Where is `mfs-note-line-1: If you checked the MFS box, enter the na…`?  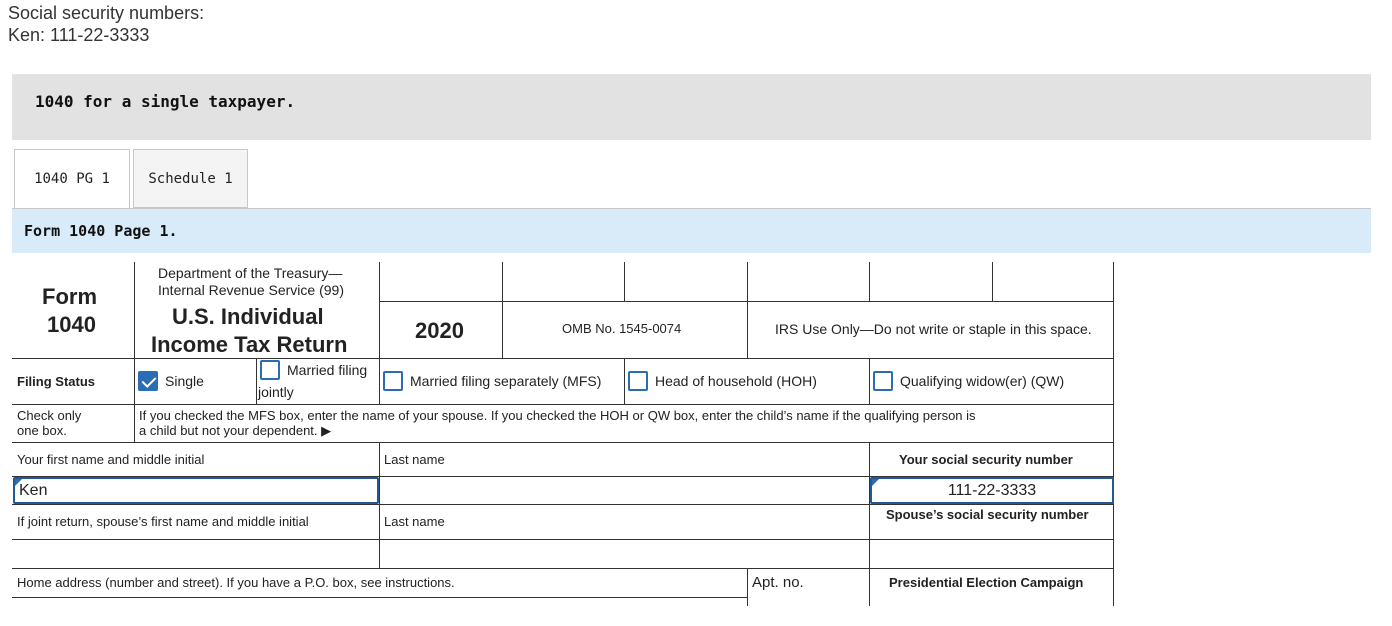 mfs-note-line-1: If you checked the MFS box, enter the na… is located at coordinates (557, 415).